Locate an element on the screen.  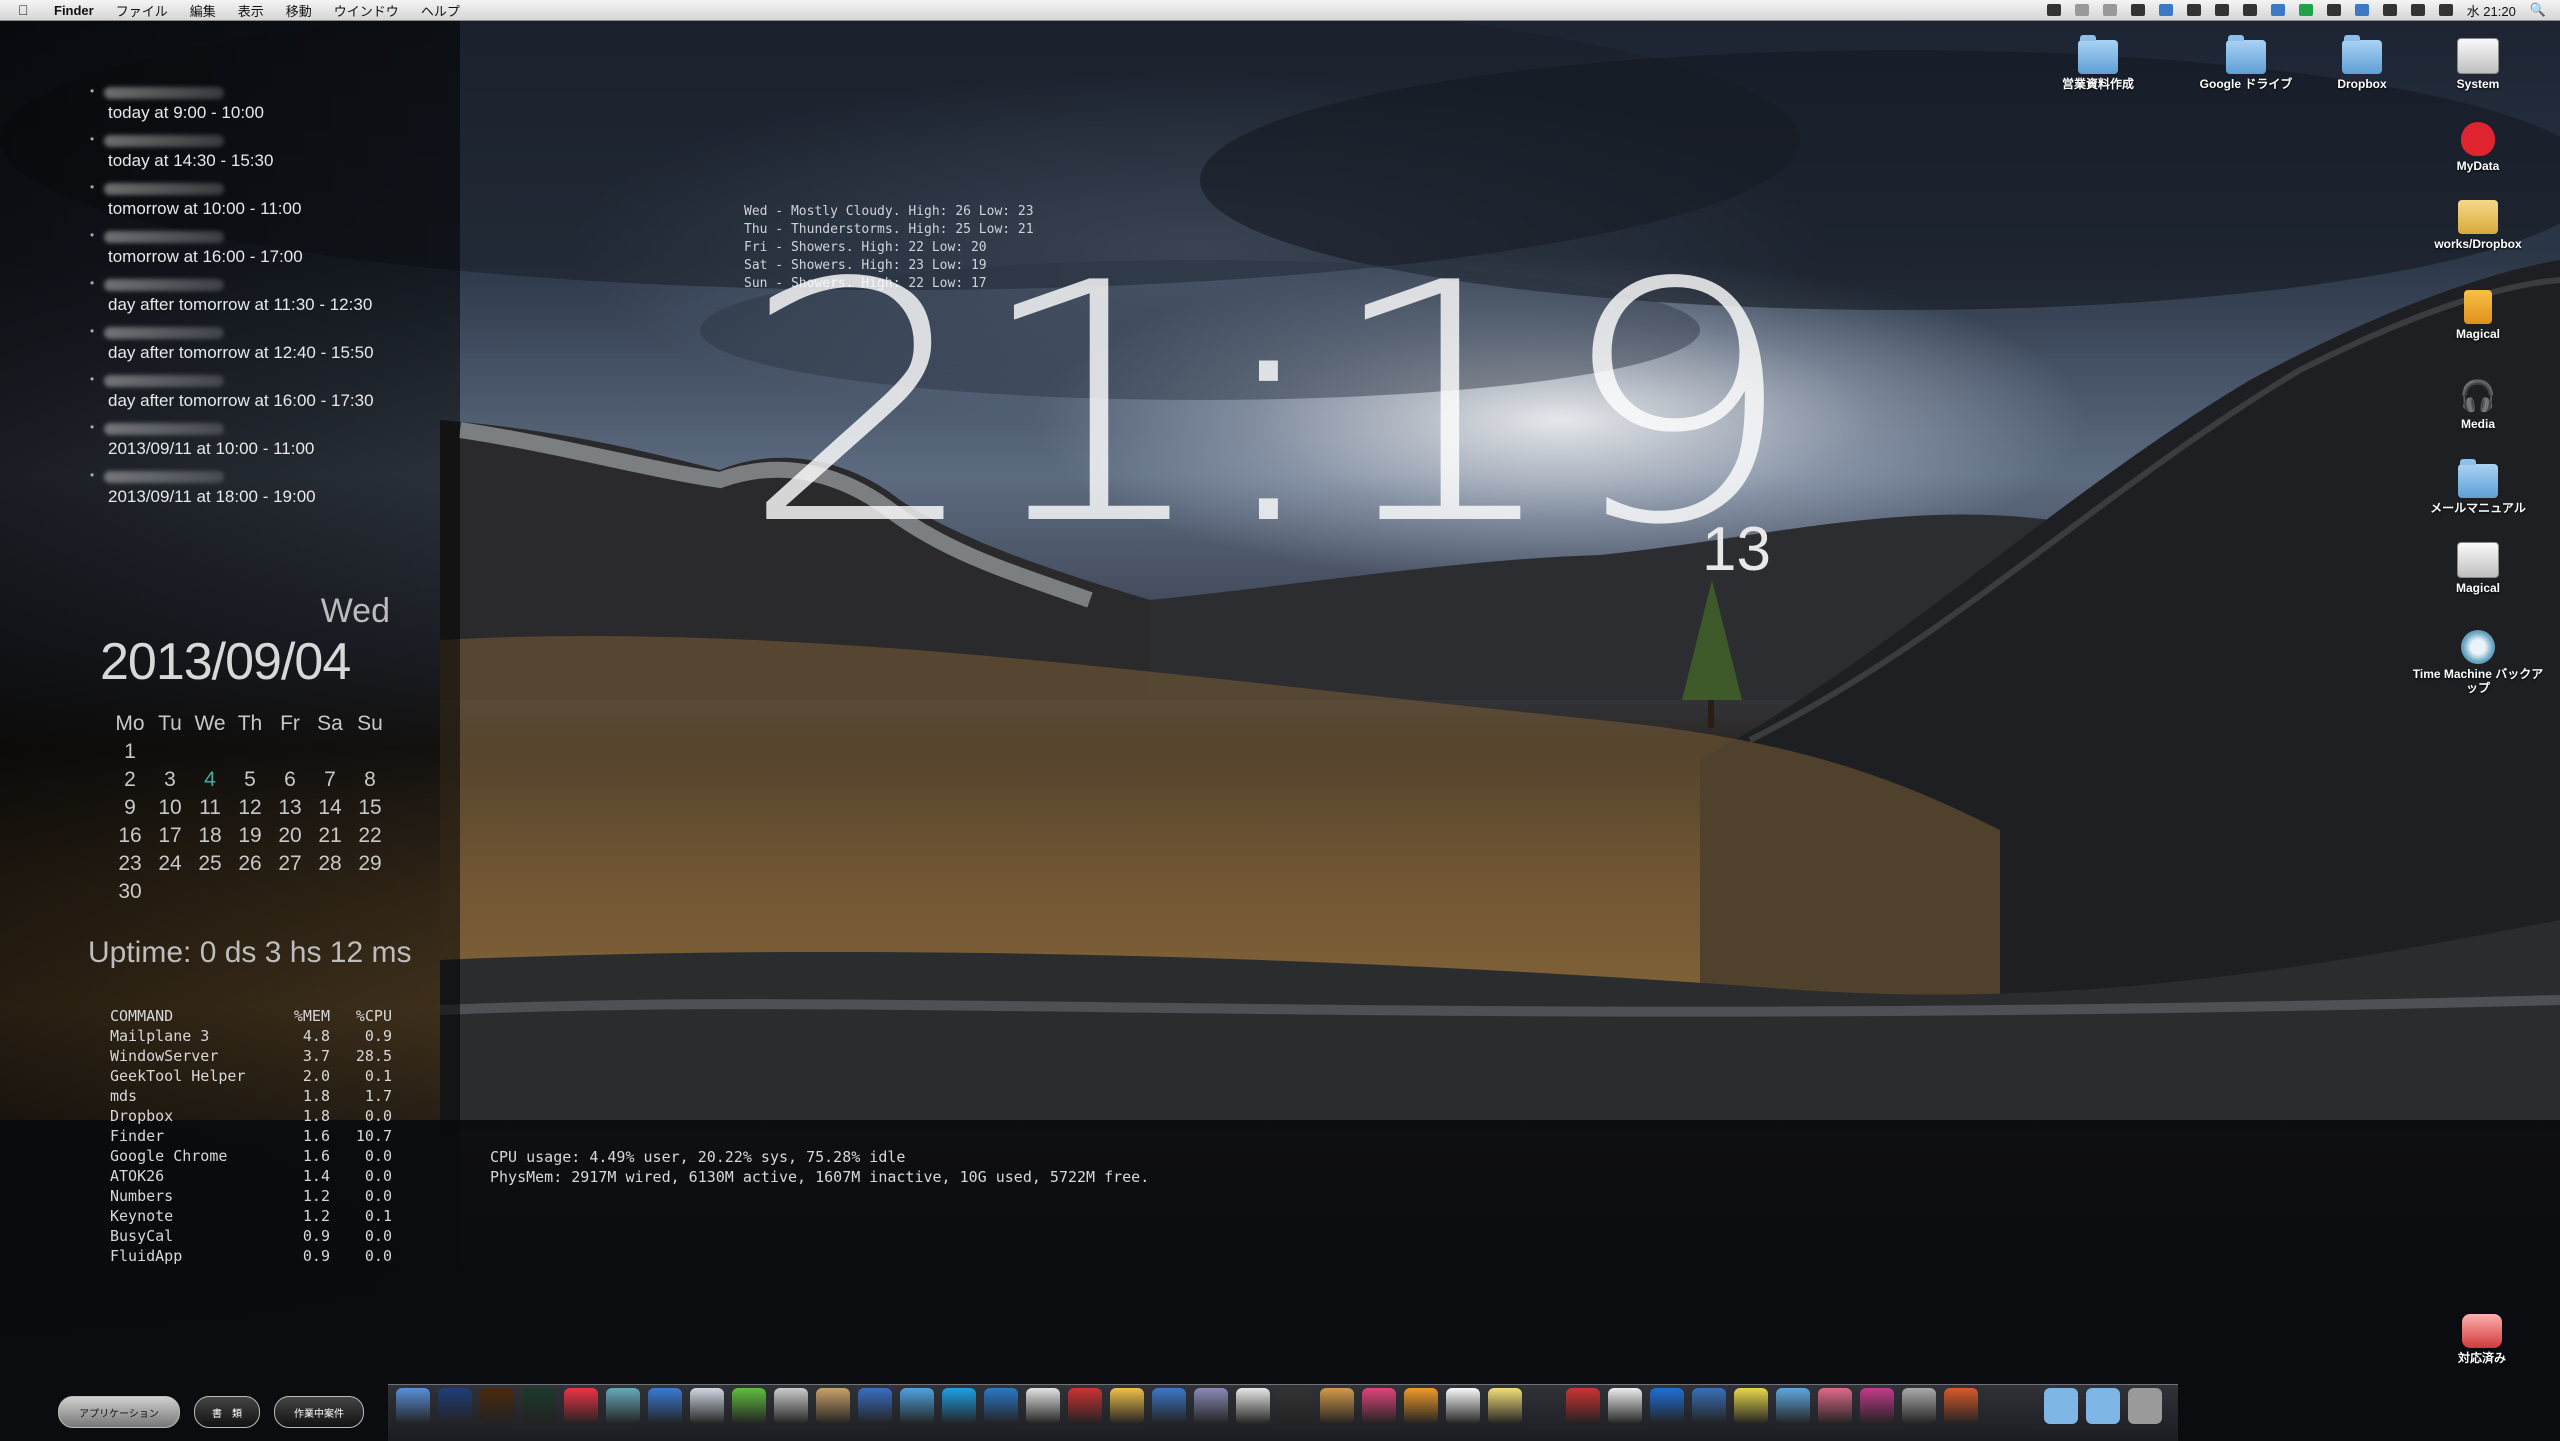
process-cpu: 1.7 is located at coordinates (378, 1096).